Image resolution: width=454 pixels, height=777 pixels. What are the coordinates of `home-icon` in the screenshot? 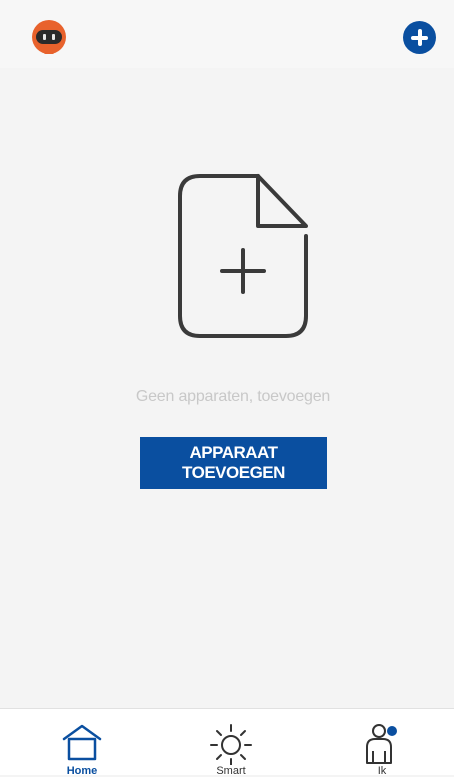 It's located at (82, 743).